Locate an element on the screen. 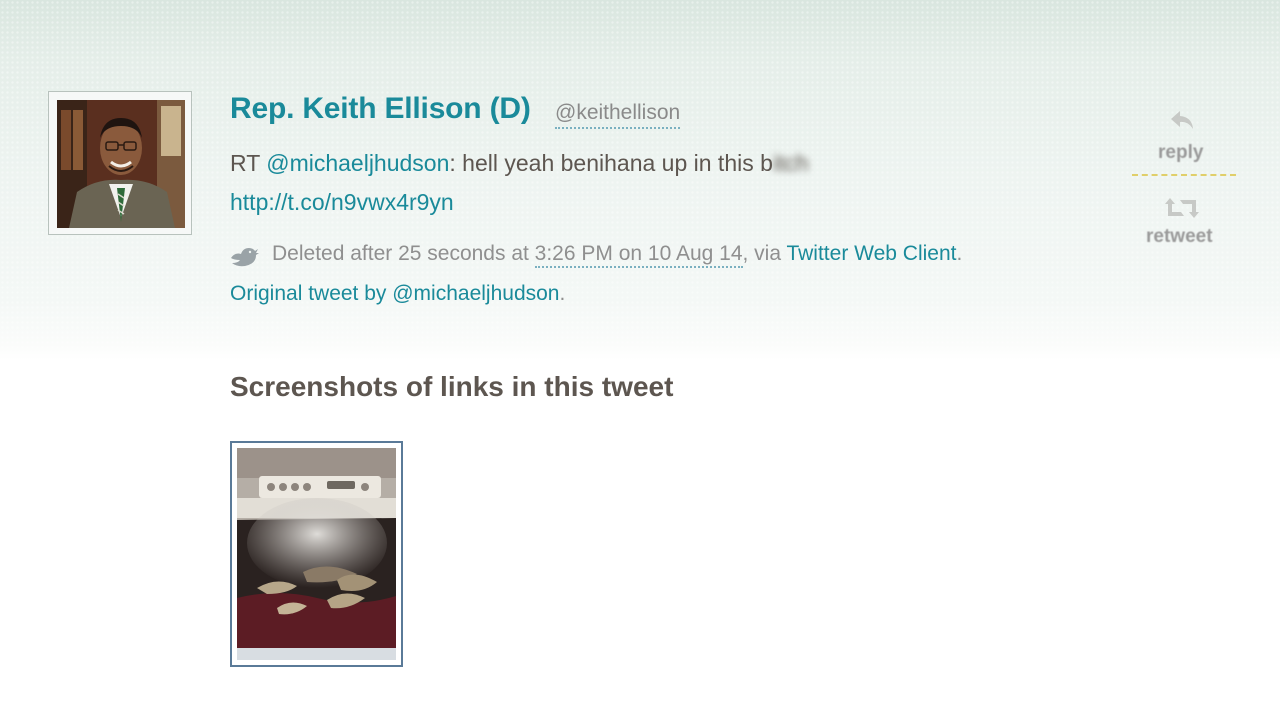 The height and width of the screenshot is (720, 1280). original-end: . is located at coordinates (562, 293).